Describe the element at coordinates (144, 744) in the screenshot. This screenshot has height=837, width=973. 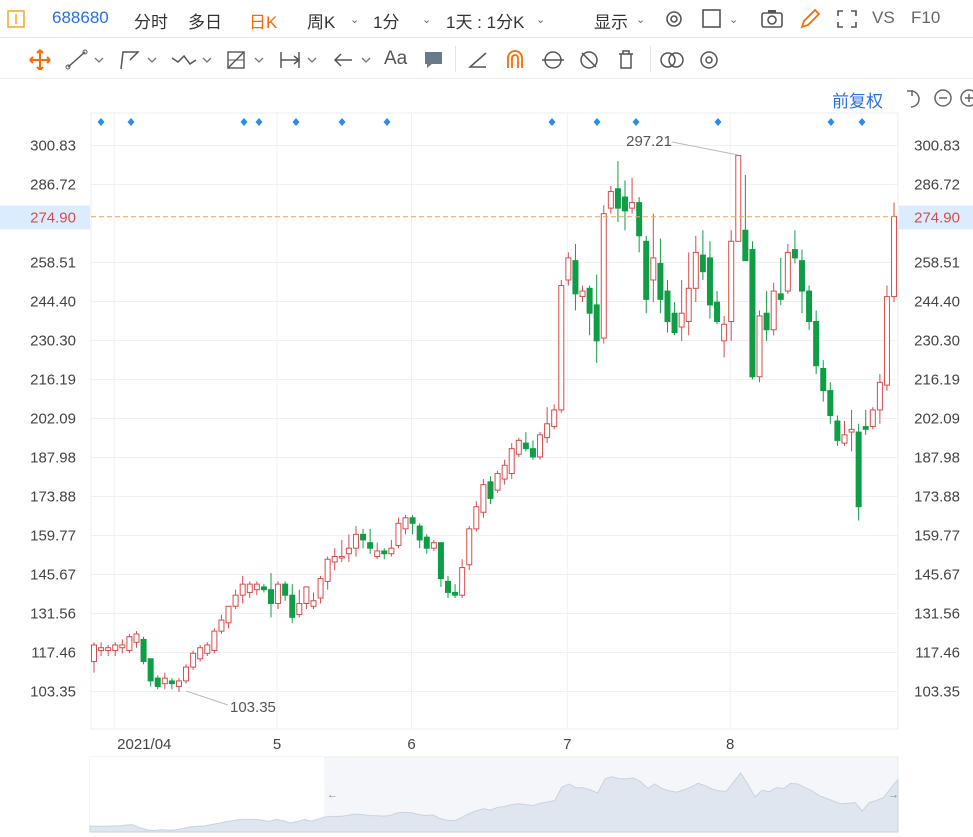
I see `x-tick-label: 2021/04` at that location.